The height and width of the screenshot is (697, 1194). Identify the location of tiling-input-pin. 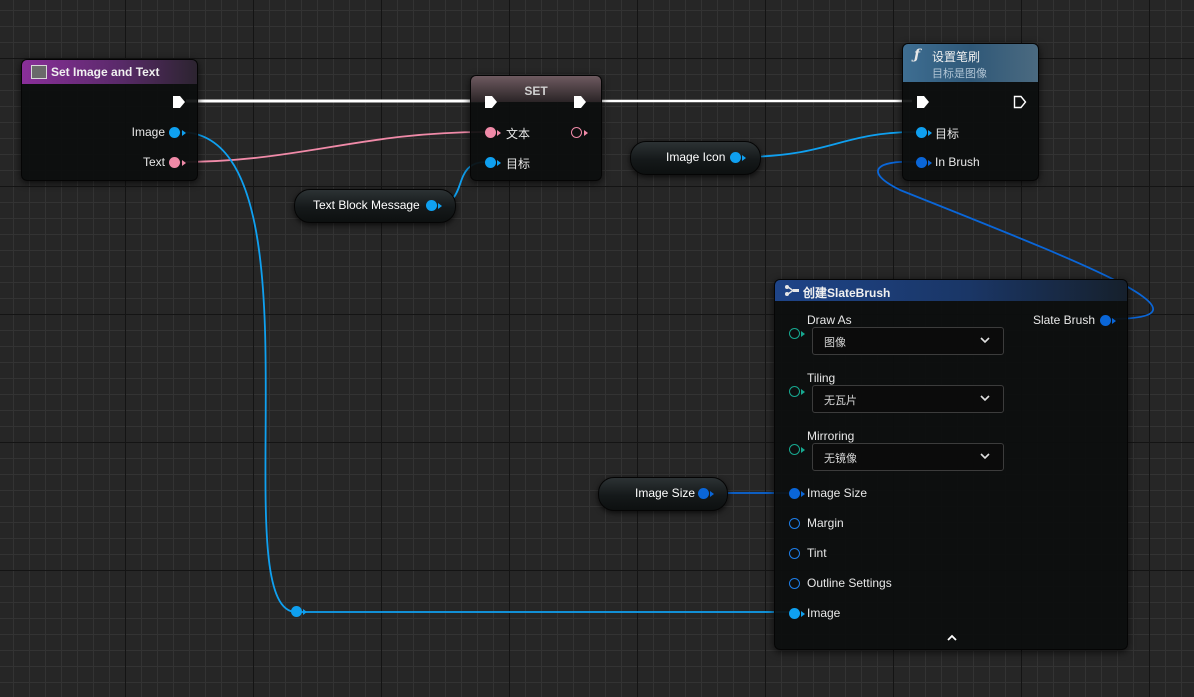
(794, 391).